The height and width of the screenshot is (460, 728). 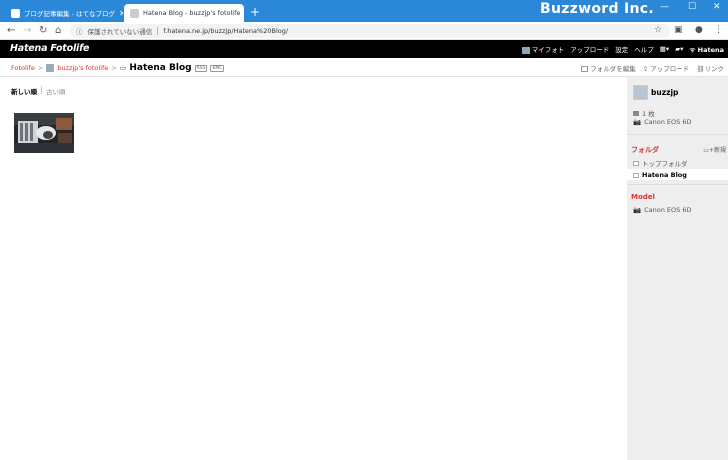 I want to click on photos-icon, so click(x=636, y=113).